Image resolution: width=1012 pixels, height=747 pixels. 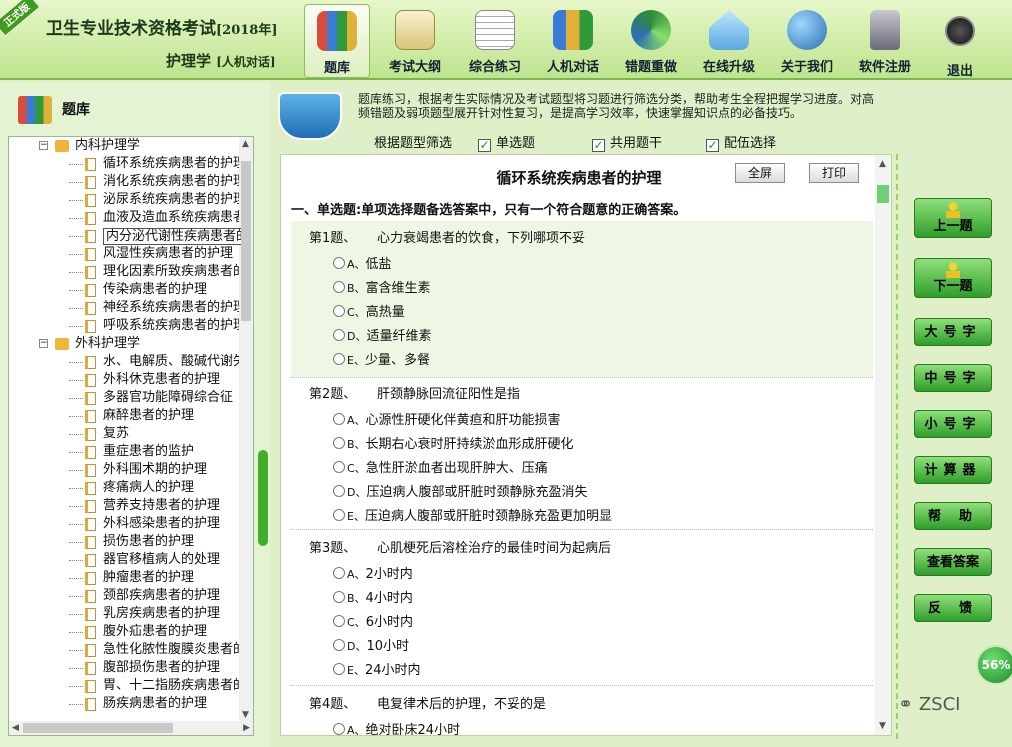 I want to click on scroll-down-icon: ▼, so click(x=245, y=715).